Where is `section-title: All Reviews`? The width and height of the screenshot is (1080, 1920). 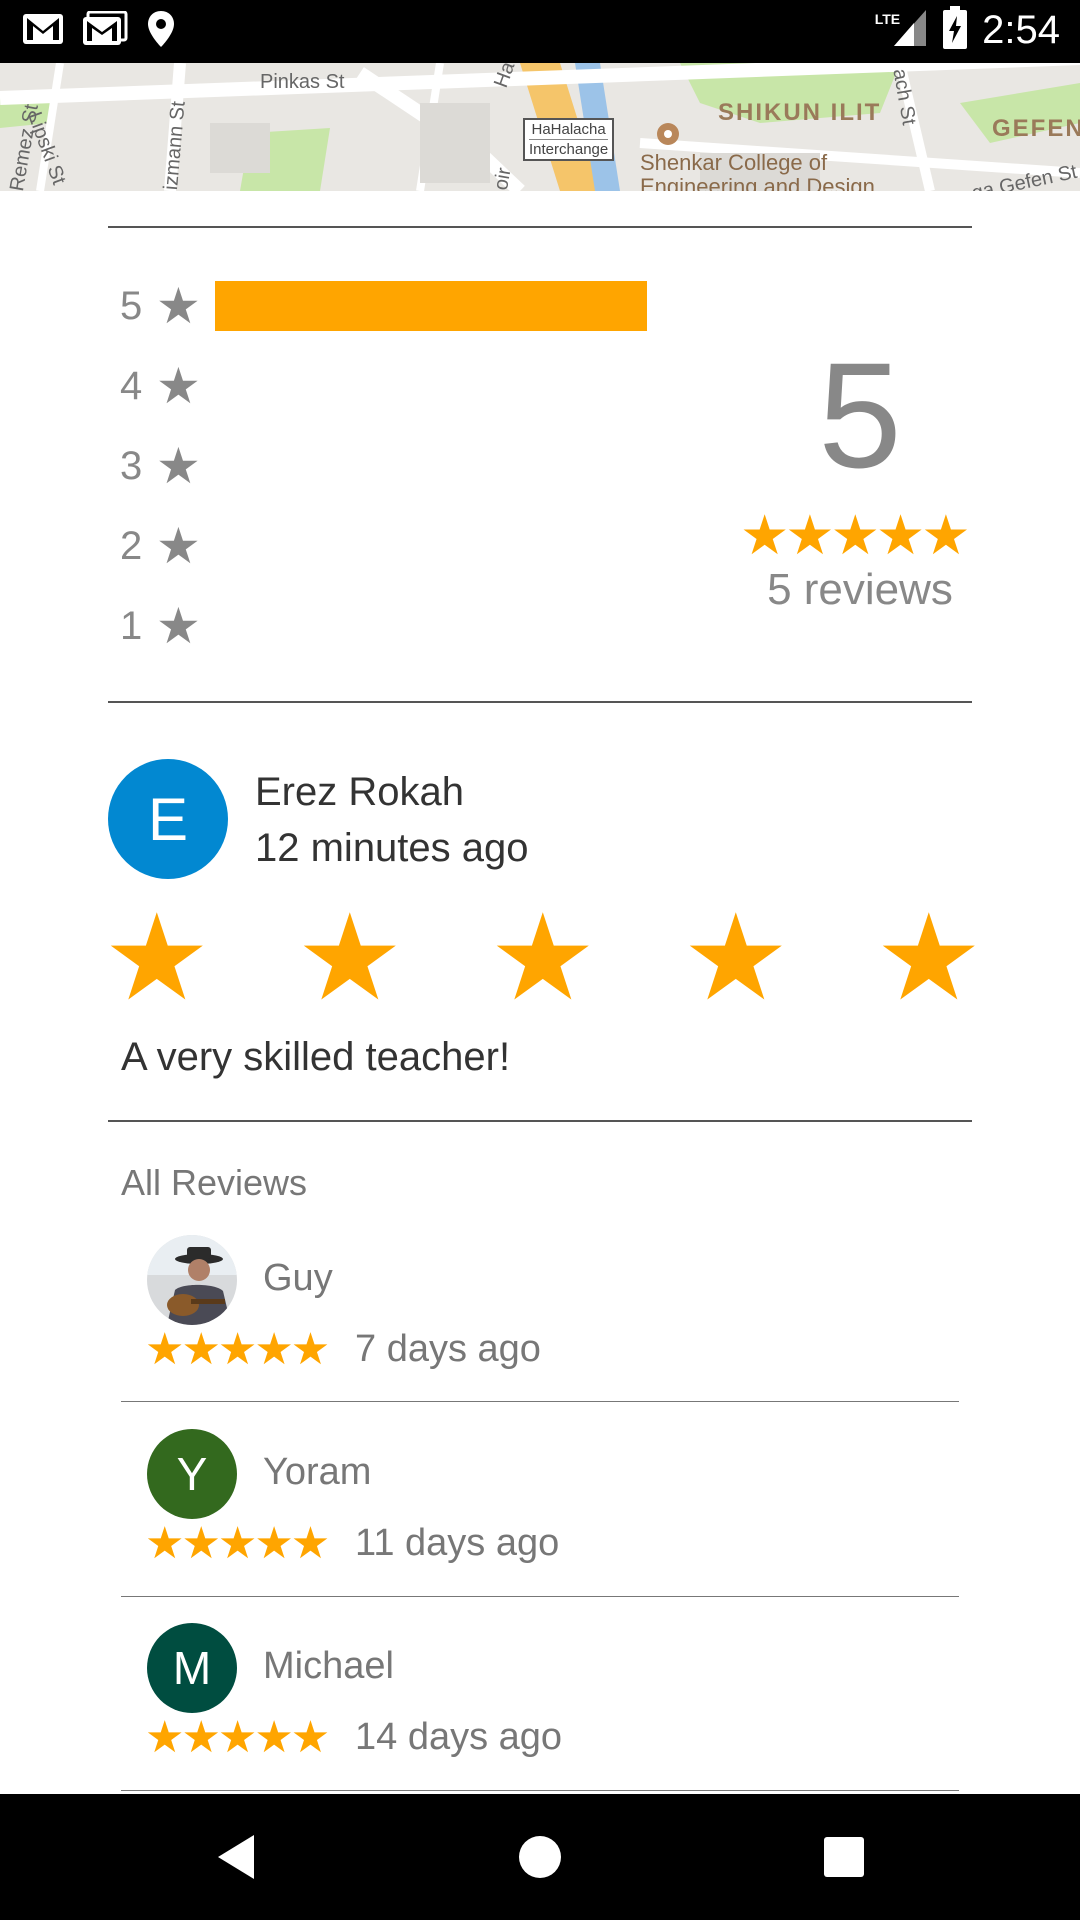
section-title: All Reviews is located at coordinates (214, 1182).